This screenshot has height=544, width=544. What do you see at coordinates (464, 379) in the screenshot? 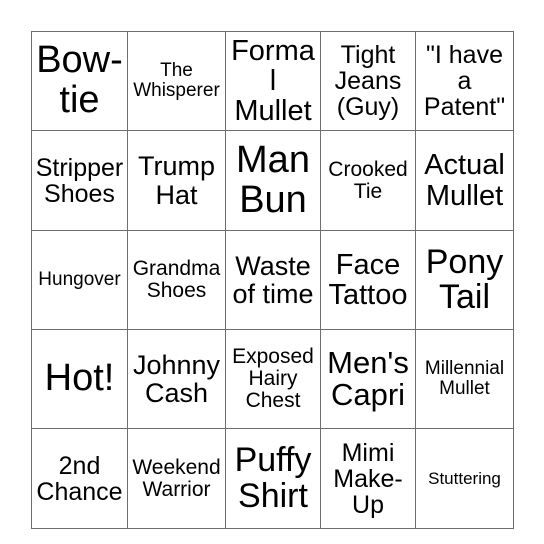
I see `bingo-cell: Millennial Mullet` at bounding box center [464, 379].